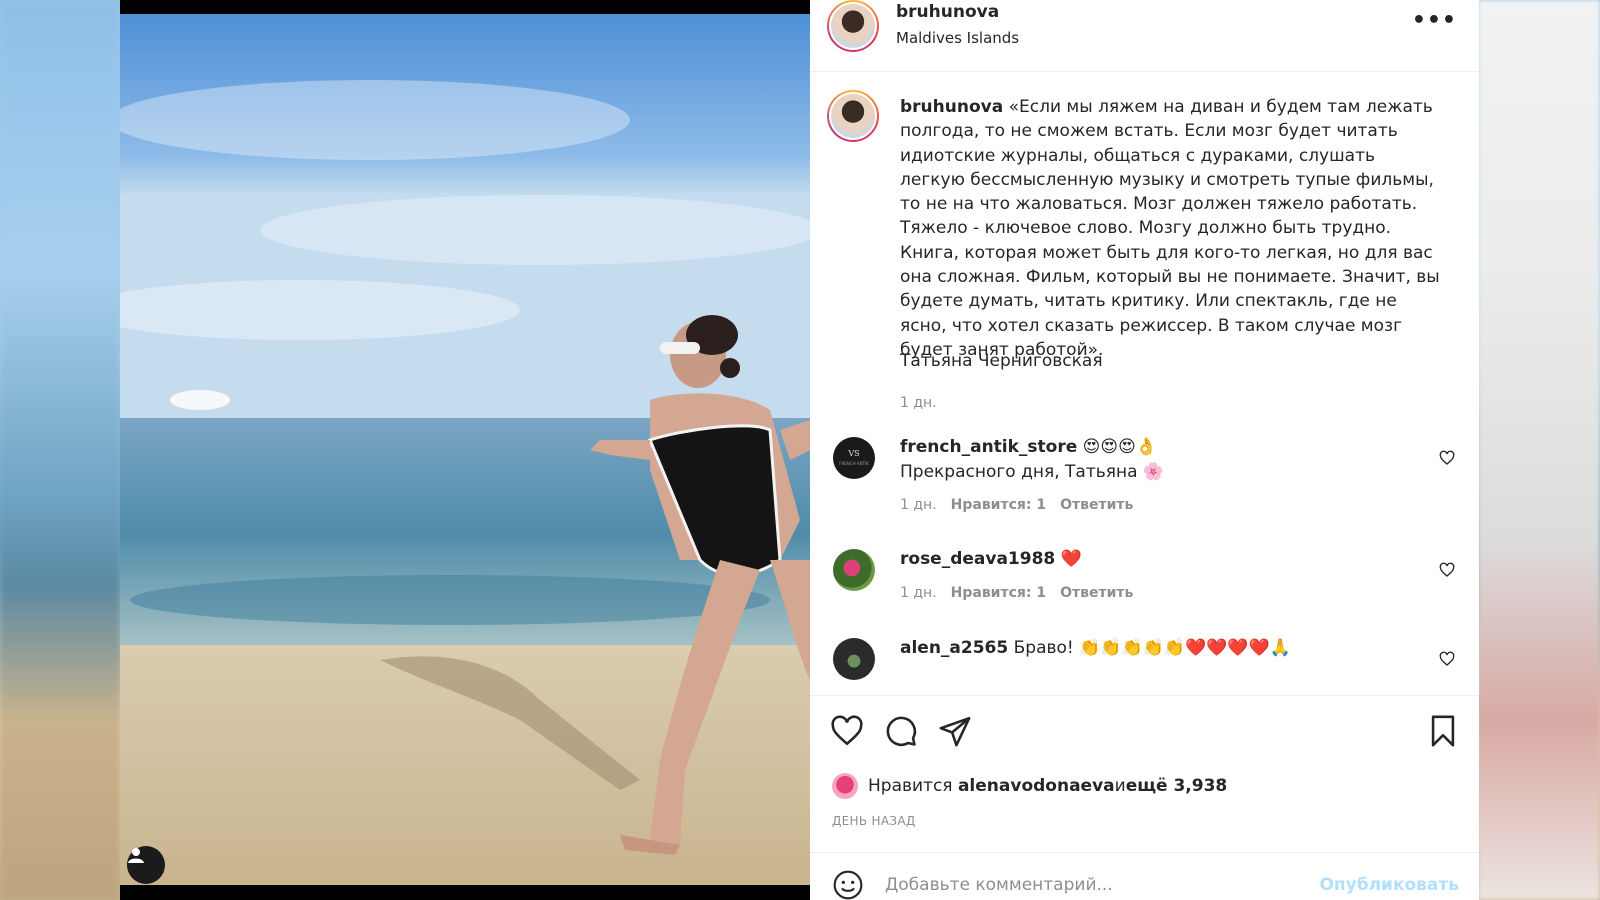  I want to click on likes-count: ещё 3,938, so click(1177, 786).